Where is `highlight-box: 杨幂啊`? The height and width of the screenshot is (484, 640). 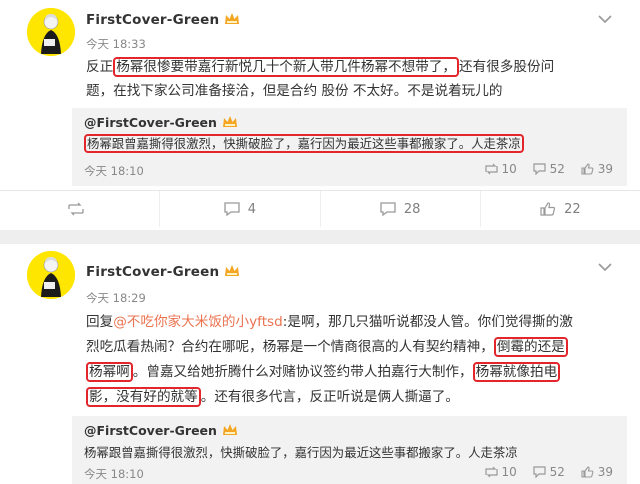 highlight-box: 杨幂啊 is located at coordinates (109, 372).